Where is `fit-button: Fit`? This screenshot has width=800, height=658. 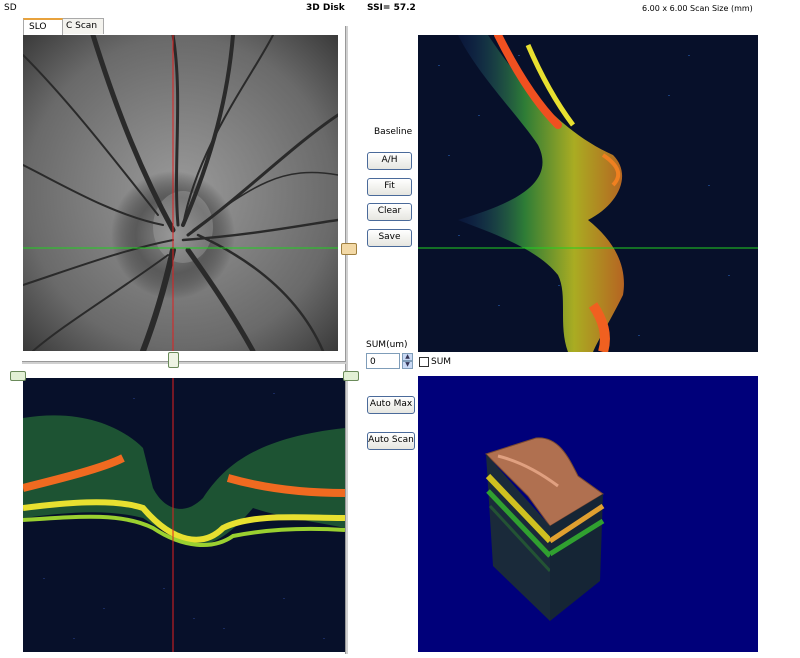 fit-button: Fit is located at coordinates (389, 187).